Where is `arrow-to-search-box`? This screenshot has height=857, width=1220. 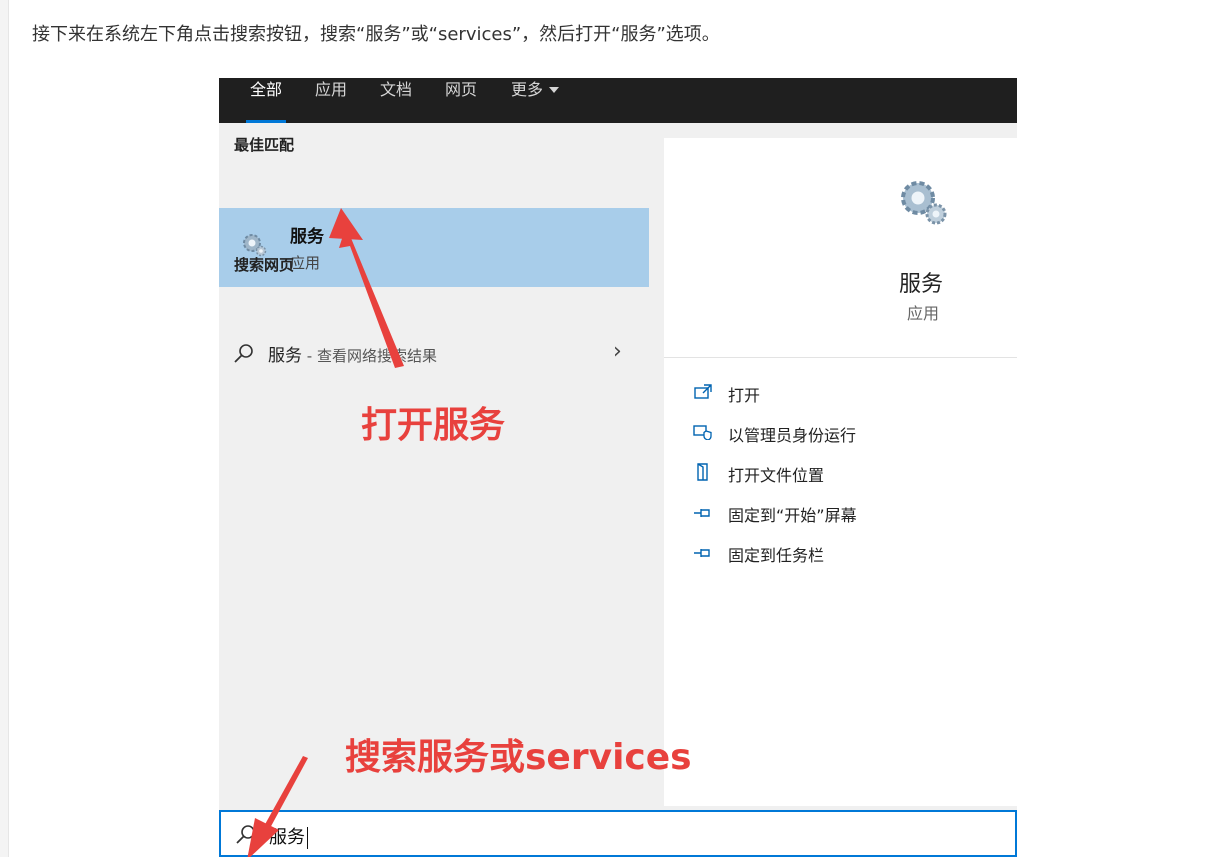 arrow-to-search-box is located at coordinates (285, 793).